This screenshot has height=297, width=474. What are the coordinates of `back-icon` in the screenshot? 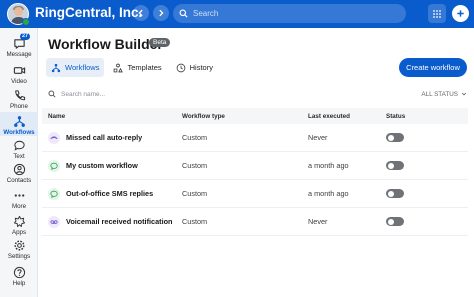 It's located at (140, 13).